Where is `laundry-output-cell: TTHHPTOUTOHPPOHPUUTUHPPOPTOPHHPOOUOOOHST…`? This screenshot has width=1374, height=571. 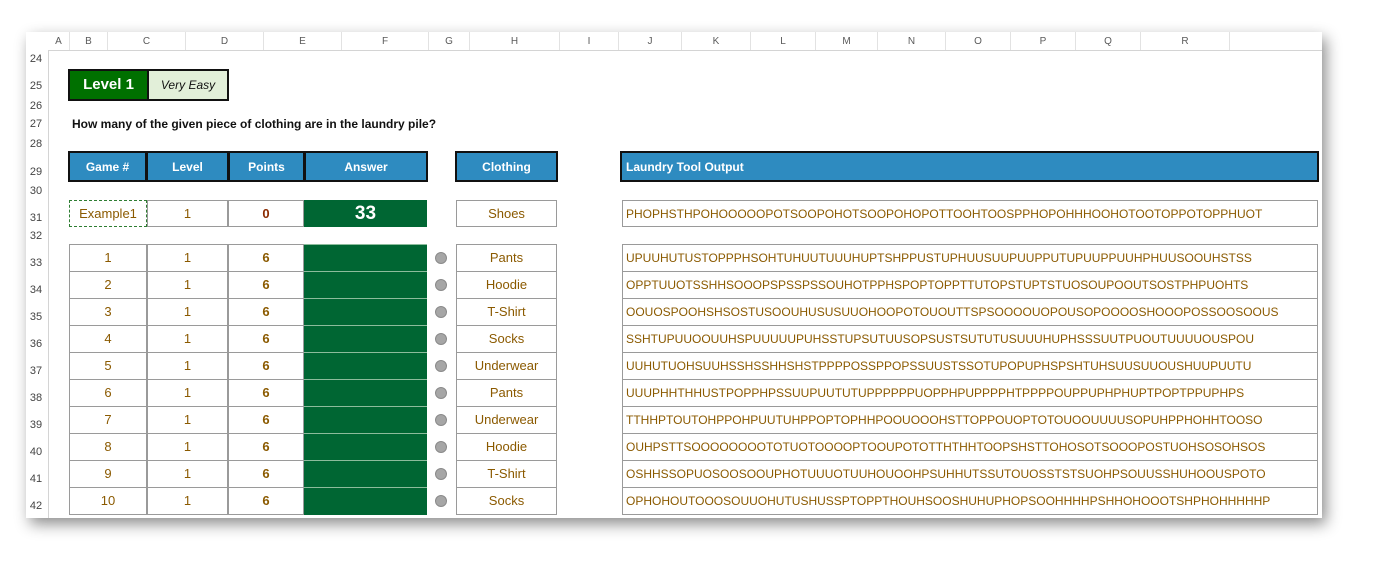
laundry-output-cell: TTHHPTOUTOHPPOHPUUTUHPPOPTOPHHPOOUOOOHST… is located at coordinates (970, 420).